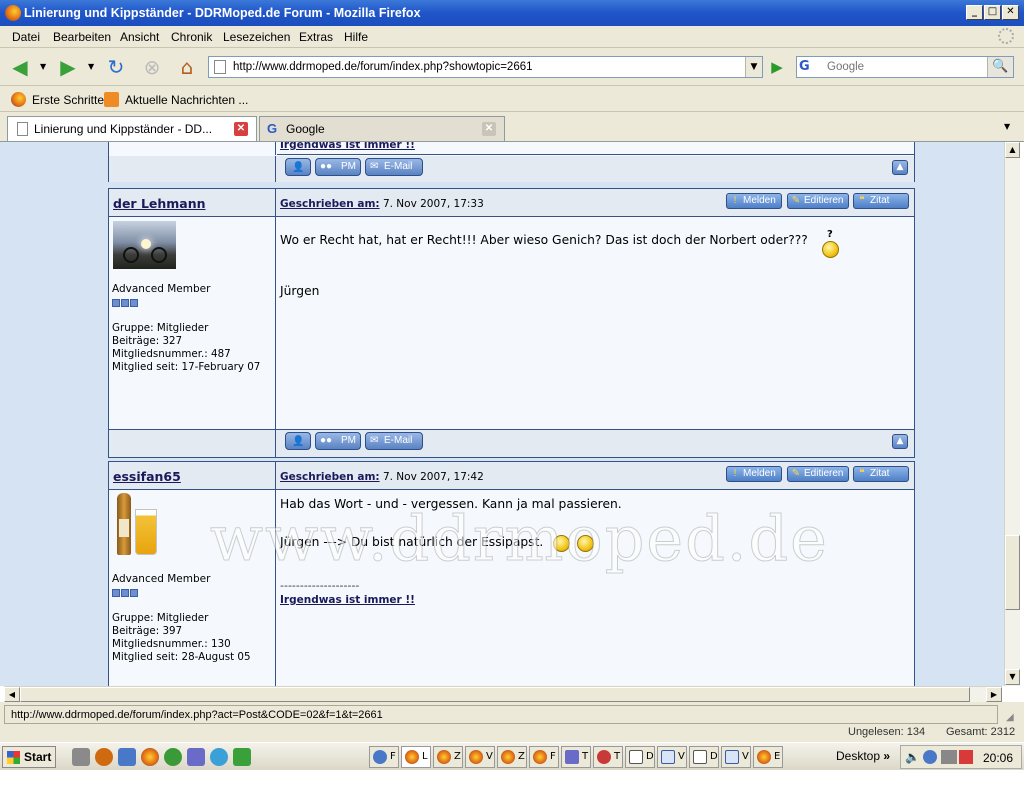 The image size is (1024, 793). Describe the element at coordinates (736, 757) in the screenshot. I see `task-button-12: V` at that location.